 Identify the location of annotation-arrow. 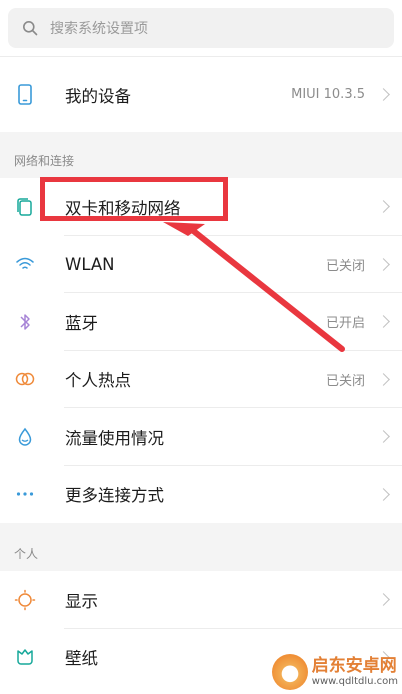
(254, 287).